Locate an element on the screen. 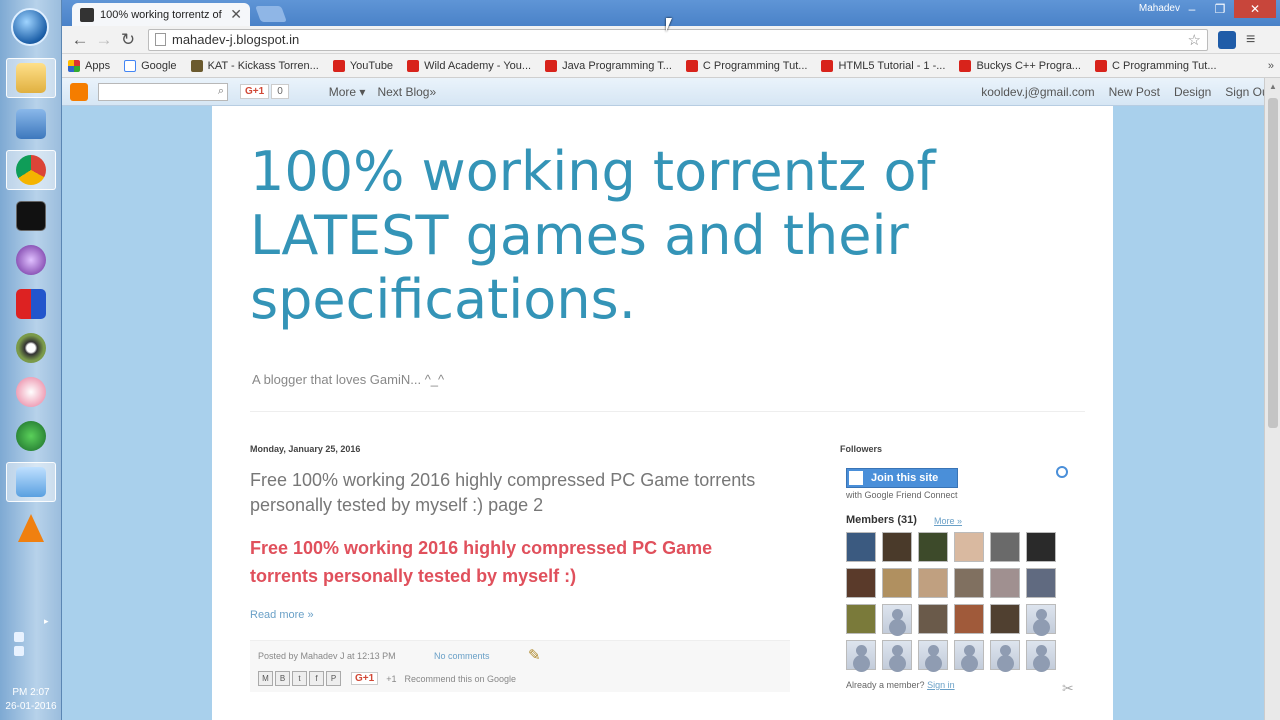  blog-this-button: B is located at coordinates (282, 678).